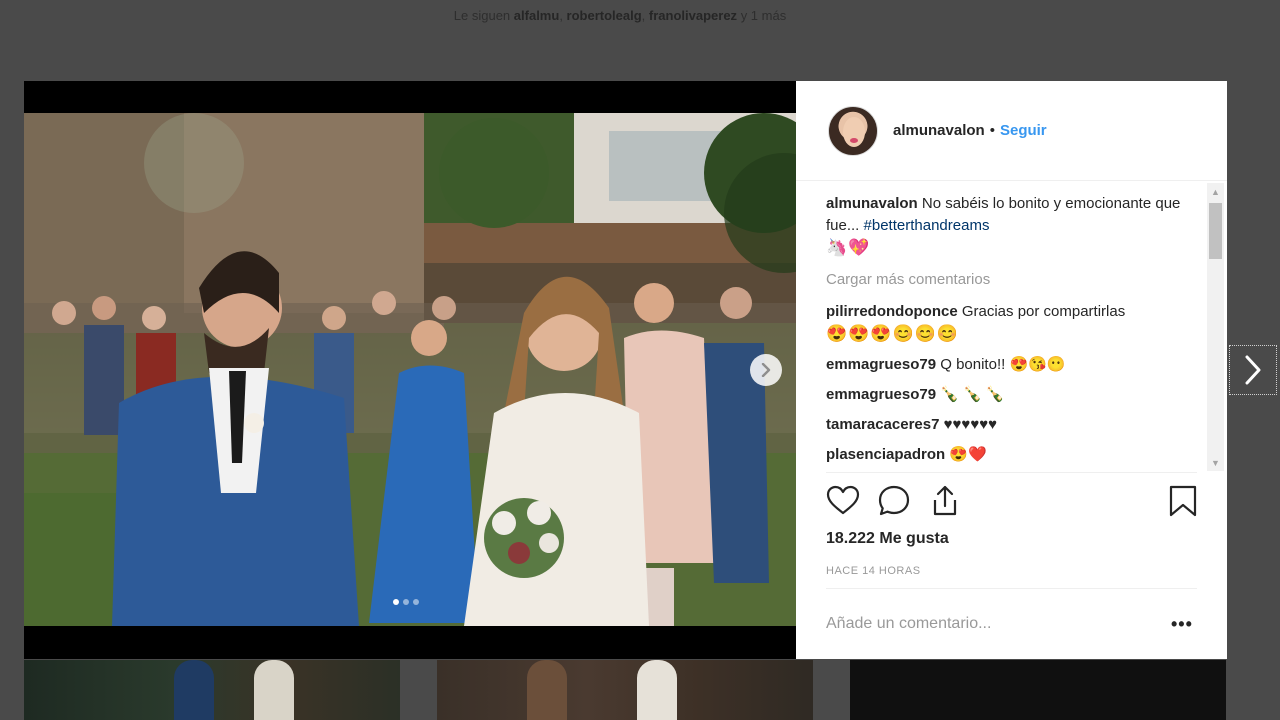  What do you see at coordinates (537, 15) in the screenshot?
I see `follower-link: alfalmu` at bounding box center [537, 15].